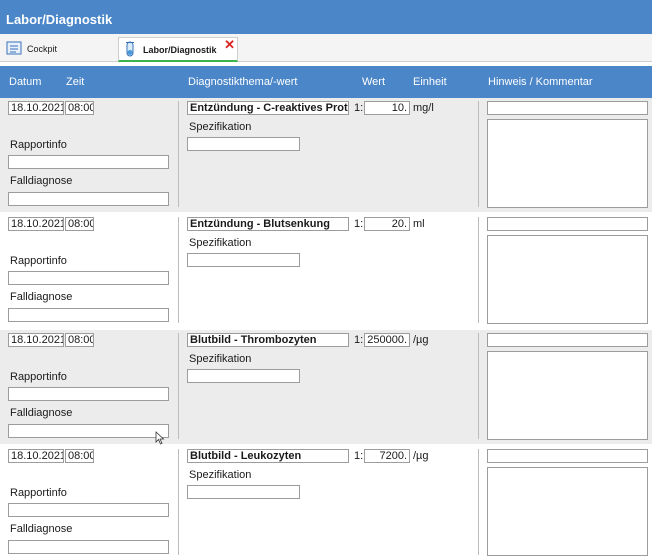 Image resolution: width=652 pixels, height=560 pixels. What do you see at coordinates (268, 224) in the screenshot?
I see `diagnostic-topic-field: Entzündung - Blutsenkung` at bounding box center [268, 224].